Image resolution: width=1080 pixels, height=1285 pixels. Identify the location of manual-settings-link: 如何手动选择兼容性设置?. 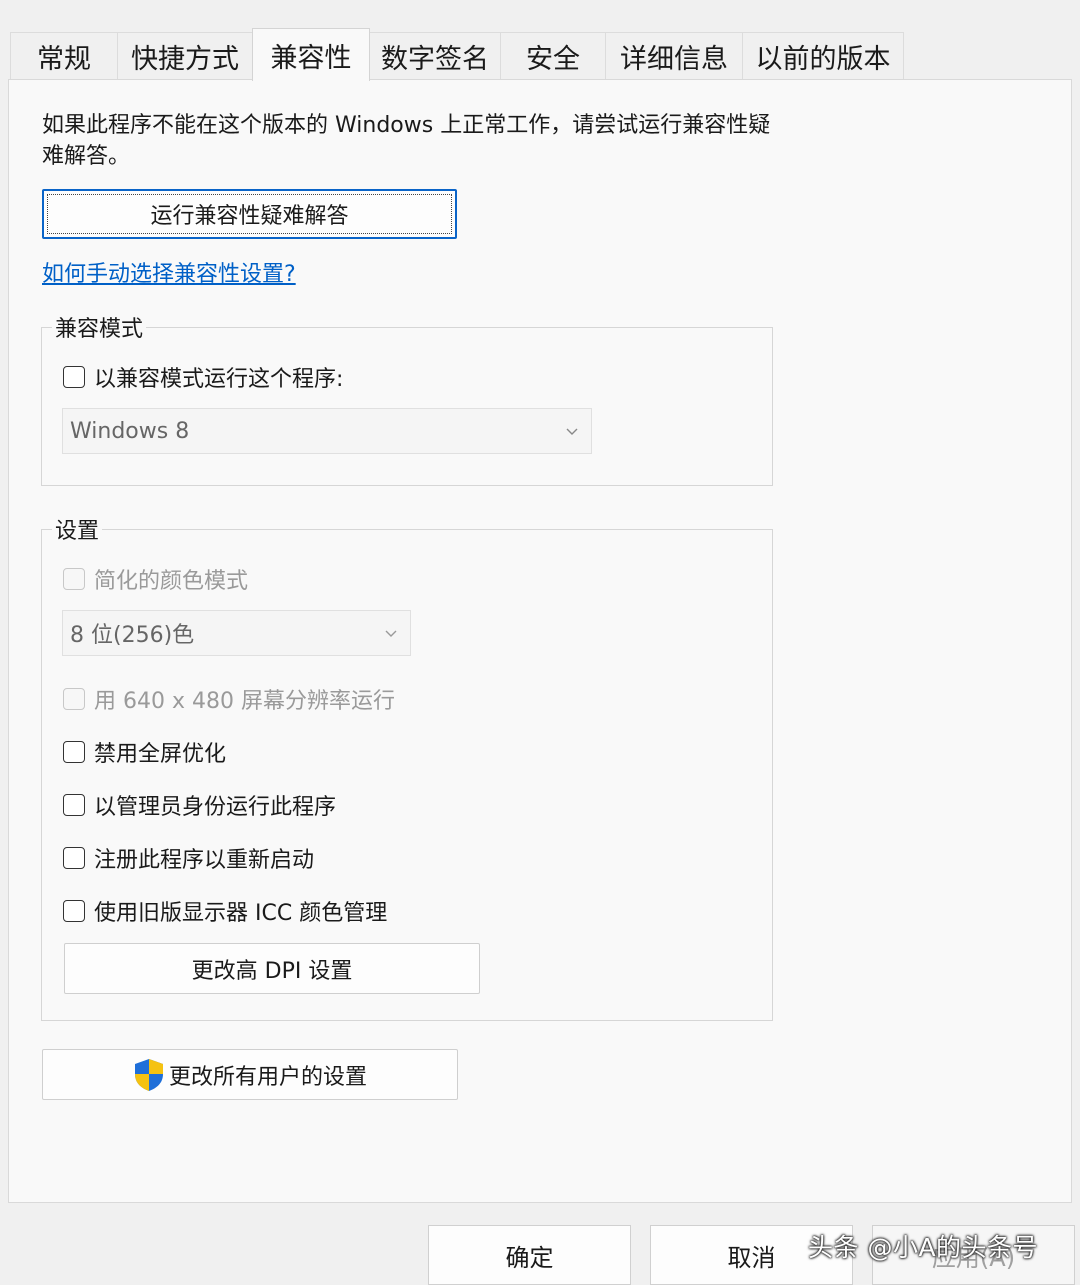
(169, 272).